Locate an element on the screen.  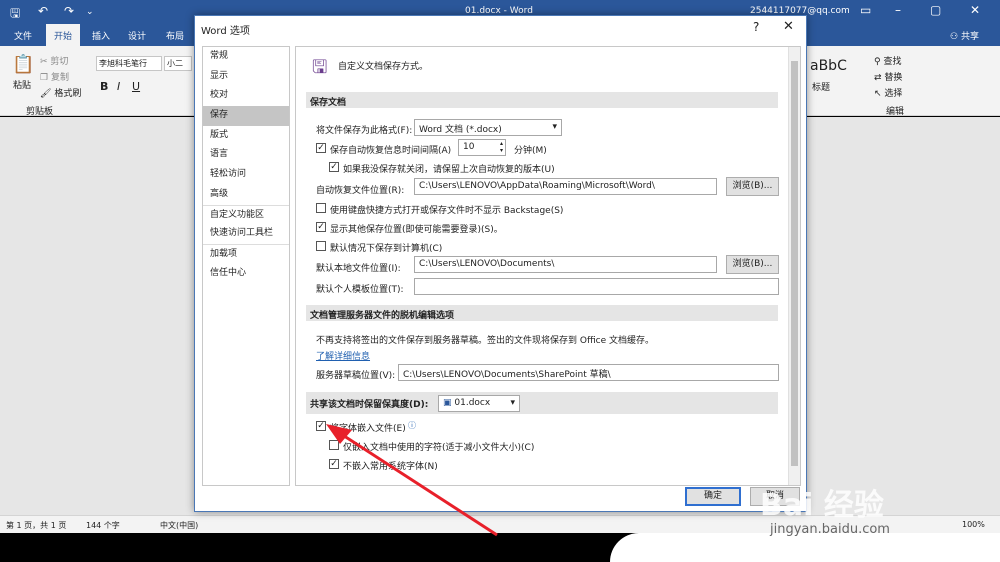
nav-display: 显示 is located at coordinates (246, 77).